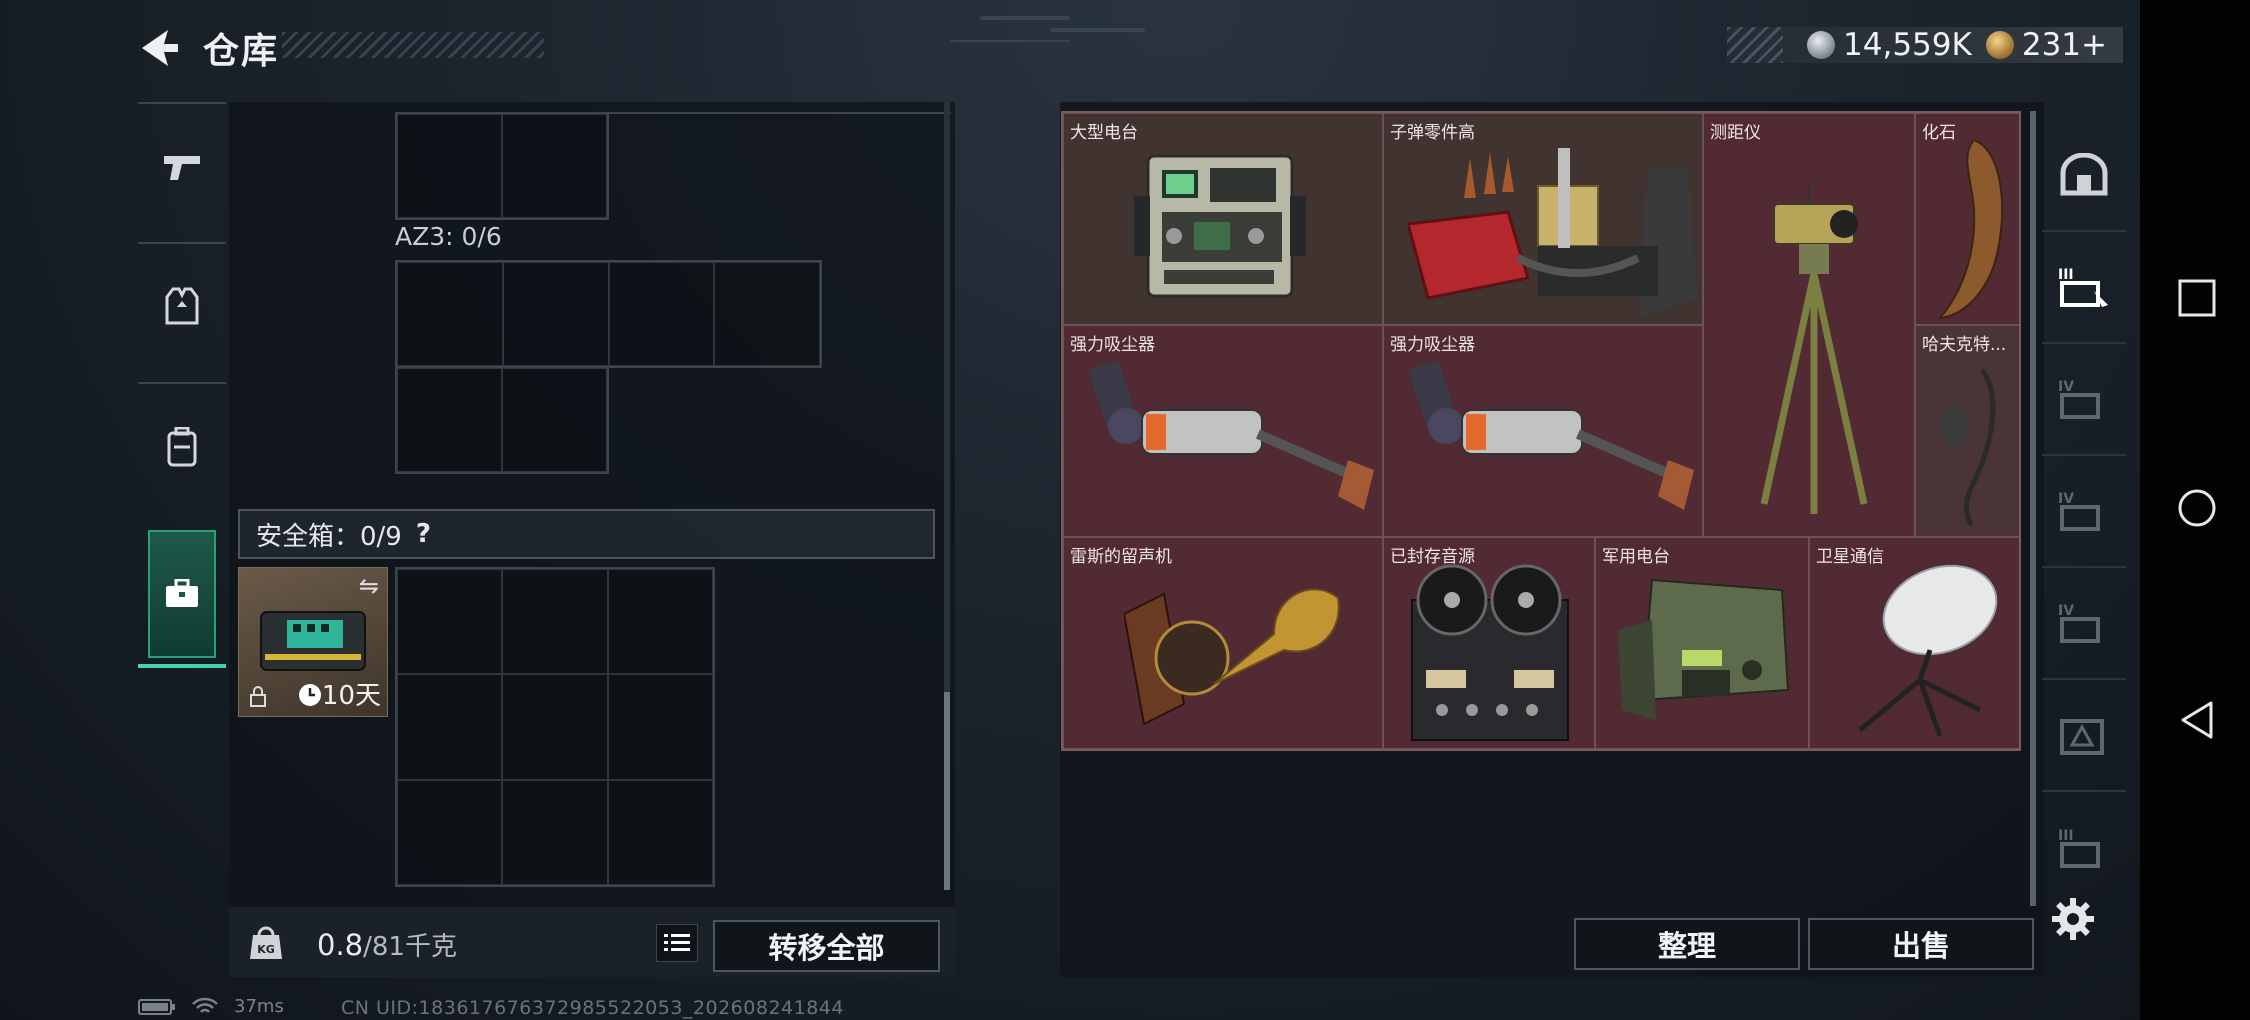  What do you see at coordinates (826, 946) in the screenshot?
I see `transfer-all-button: 转移全部` at bounding box center [826, 946].